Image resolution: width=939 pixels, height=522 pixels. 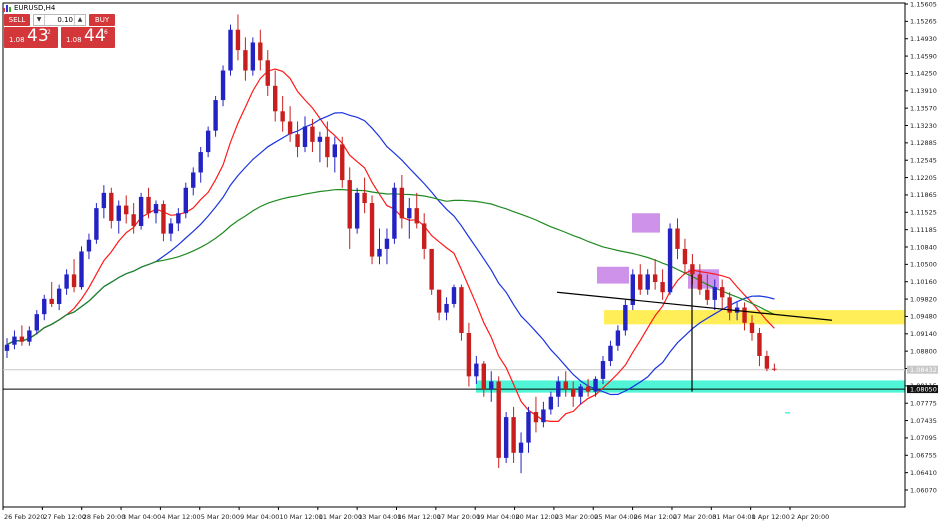 What do you see at coordinates (39, 20) in the screenshot?
I see `lot-decrease-button: ▼` at bounding box center [39, 20].